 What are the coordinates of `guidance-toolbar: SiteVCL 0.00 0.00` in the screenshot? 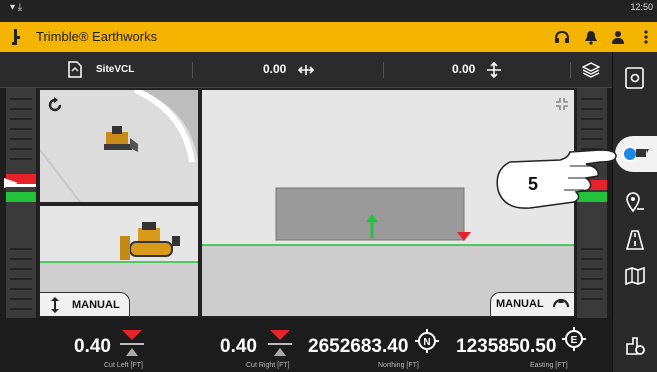 It's located at (306, 70).